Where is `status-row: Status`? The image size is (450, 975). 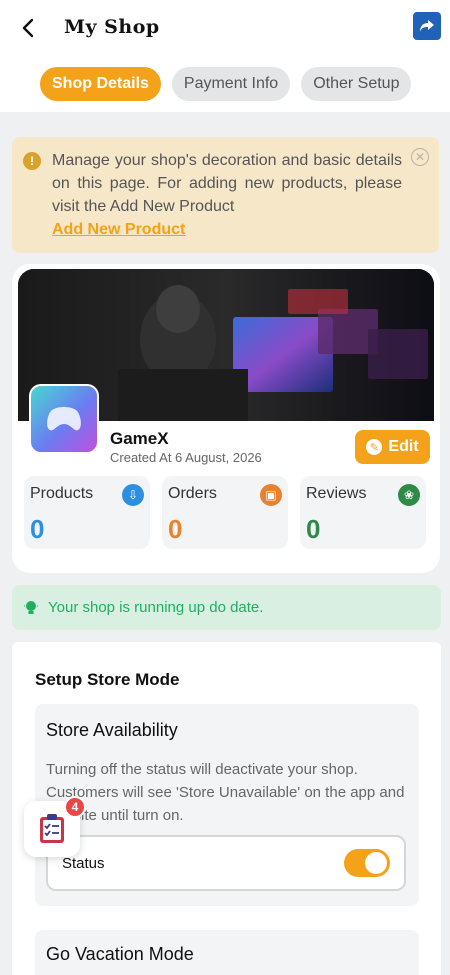 status-row: Status is located at coordinates (226, 863).